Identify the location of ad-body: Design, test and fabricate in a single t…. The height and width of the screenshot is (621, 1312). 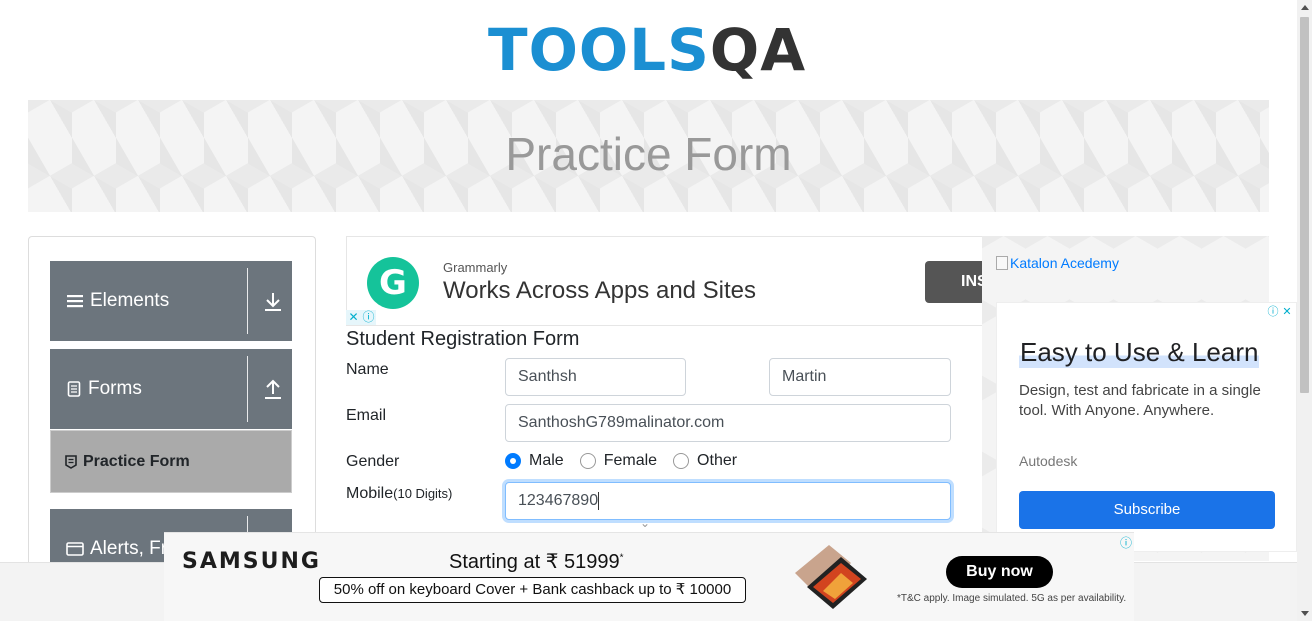
(1140, 400).